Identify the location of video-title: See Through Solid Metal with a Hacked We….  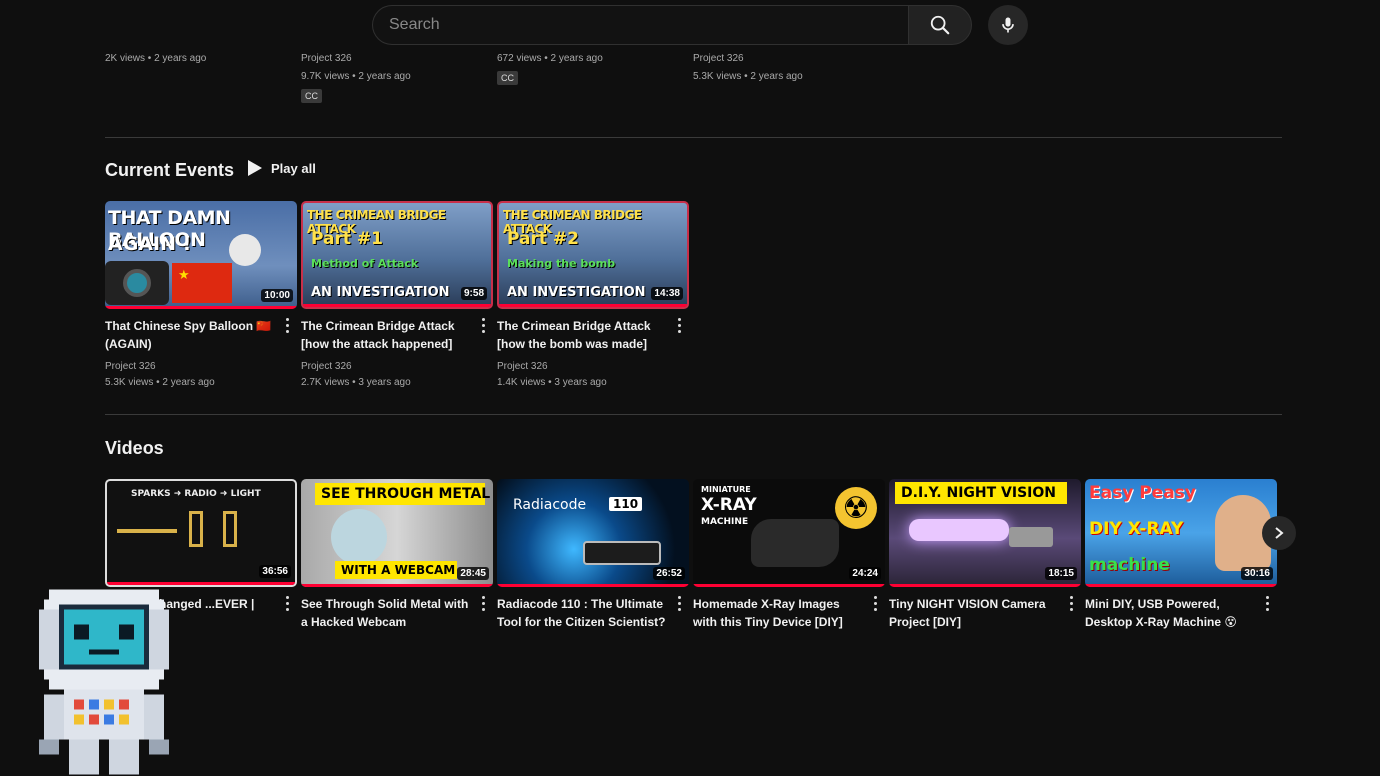
(386, 613).